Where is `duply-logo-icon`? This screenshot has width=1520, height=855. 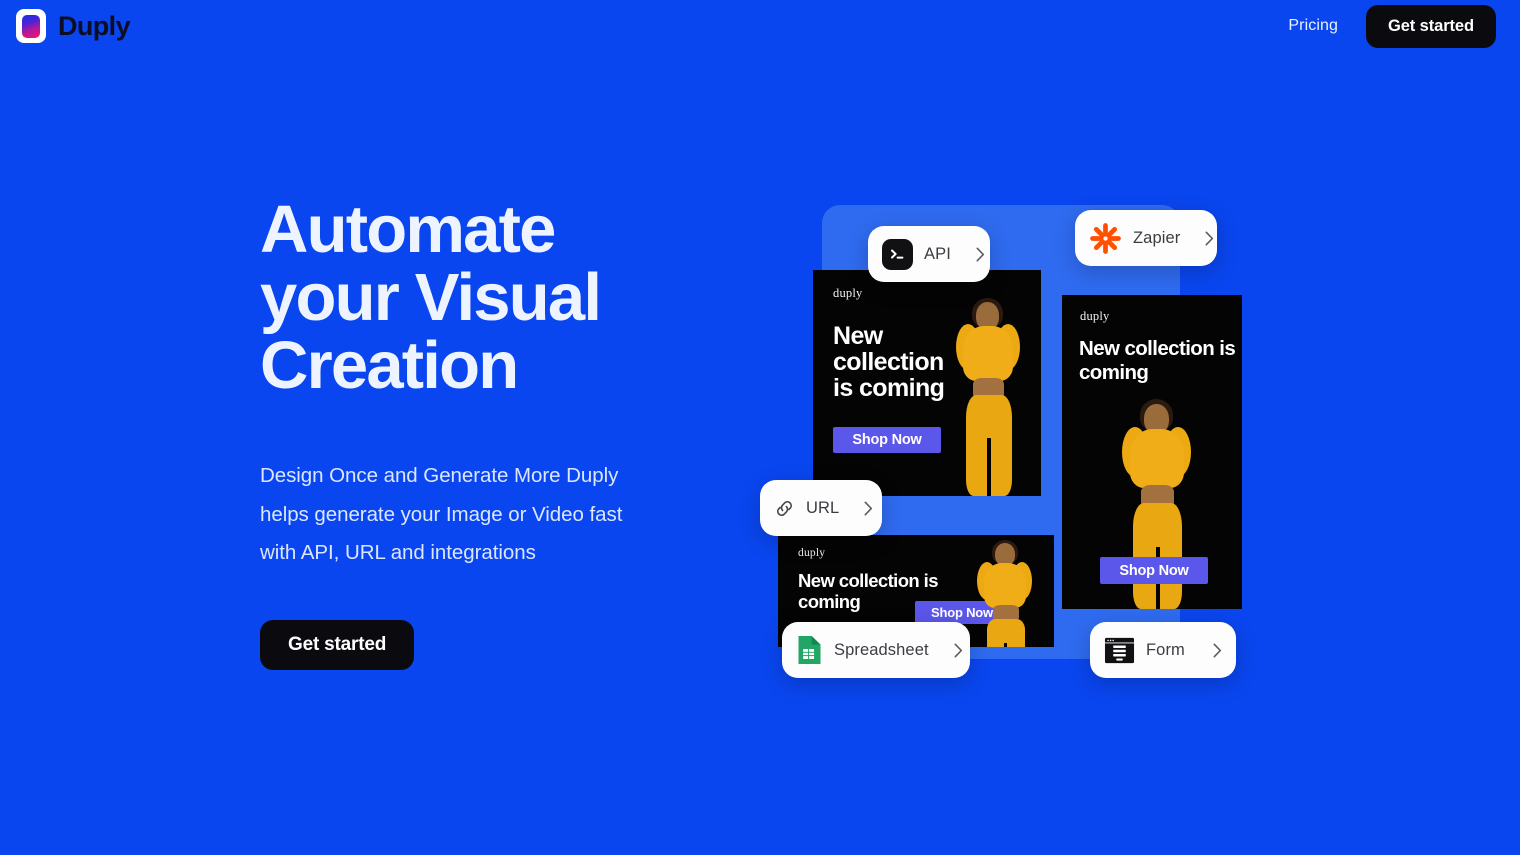
duply-logo-icon is located at coordinates (31, 26).